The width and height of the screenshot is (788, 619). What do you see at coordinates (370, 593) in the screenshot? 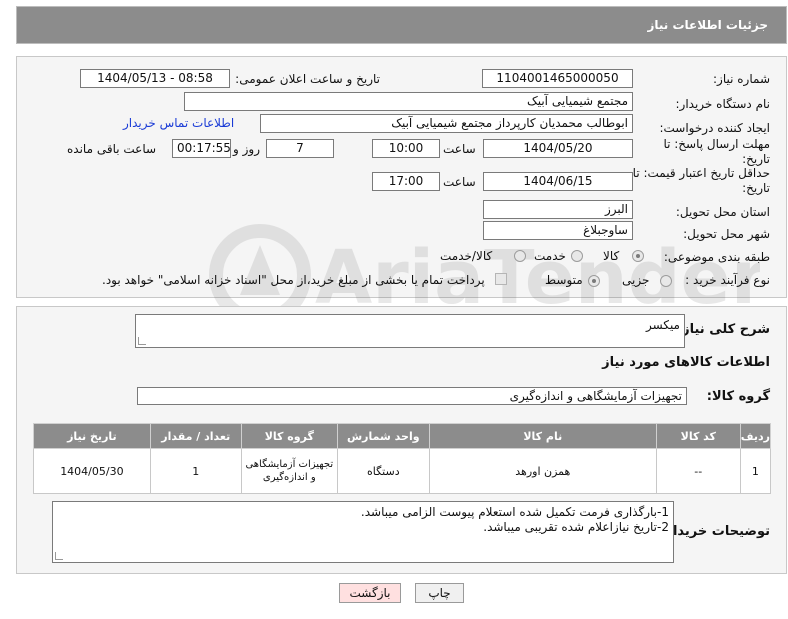
I see `back-button: بازگشت` at bounding box center [370, 593].